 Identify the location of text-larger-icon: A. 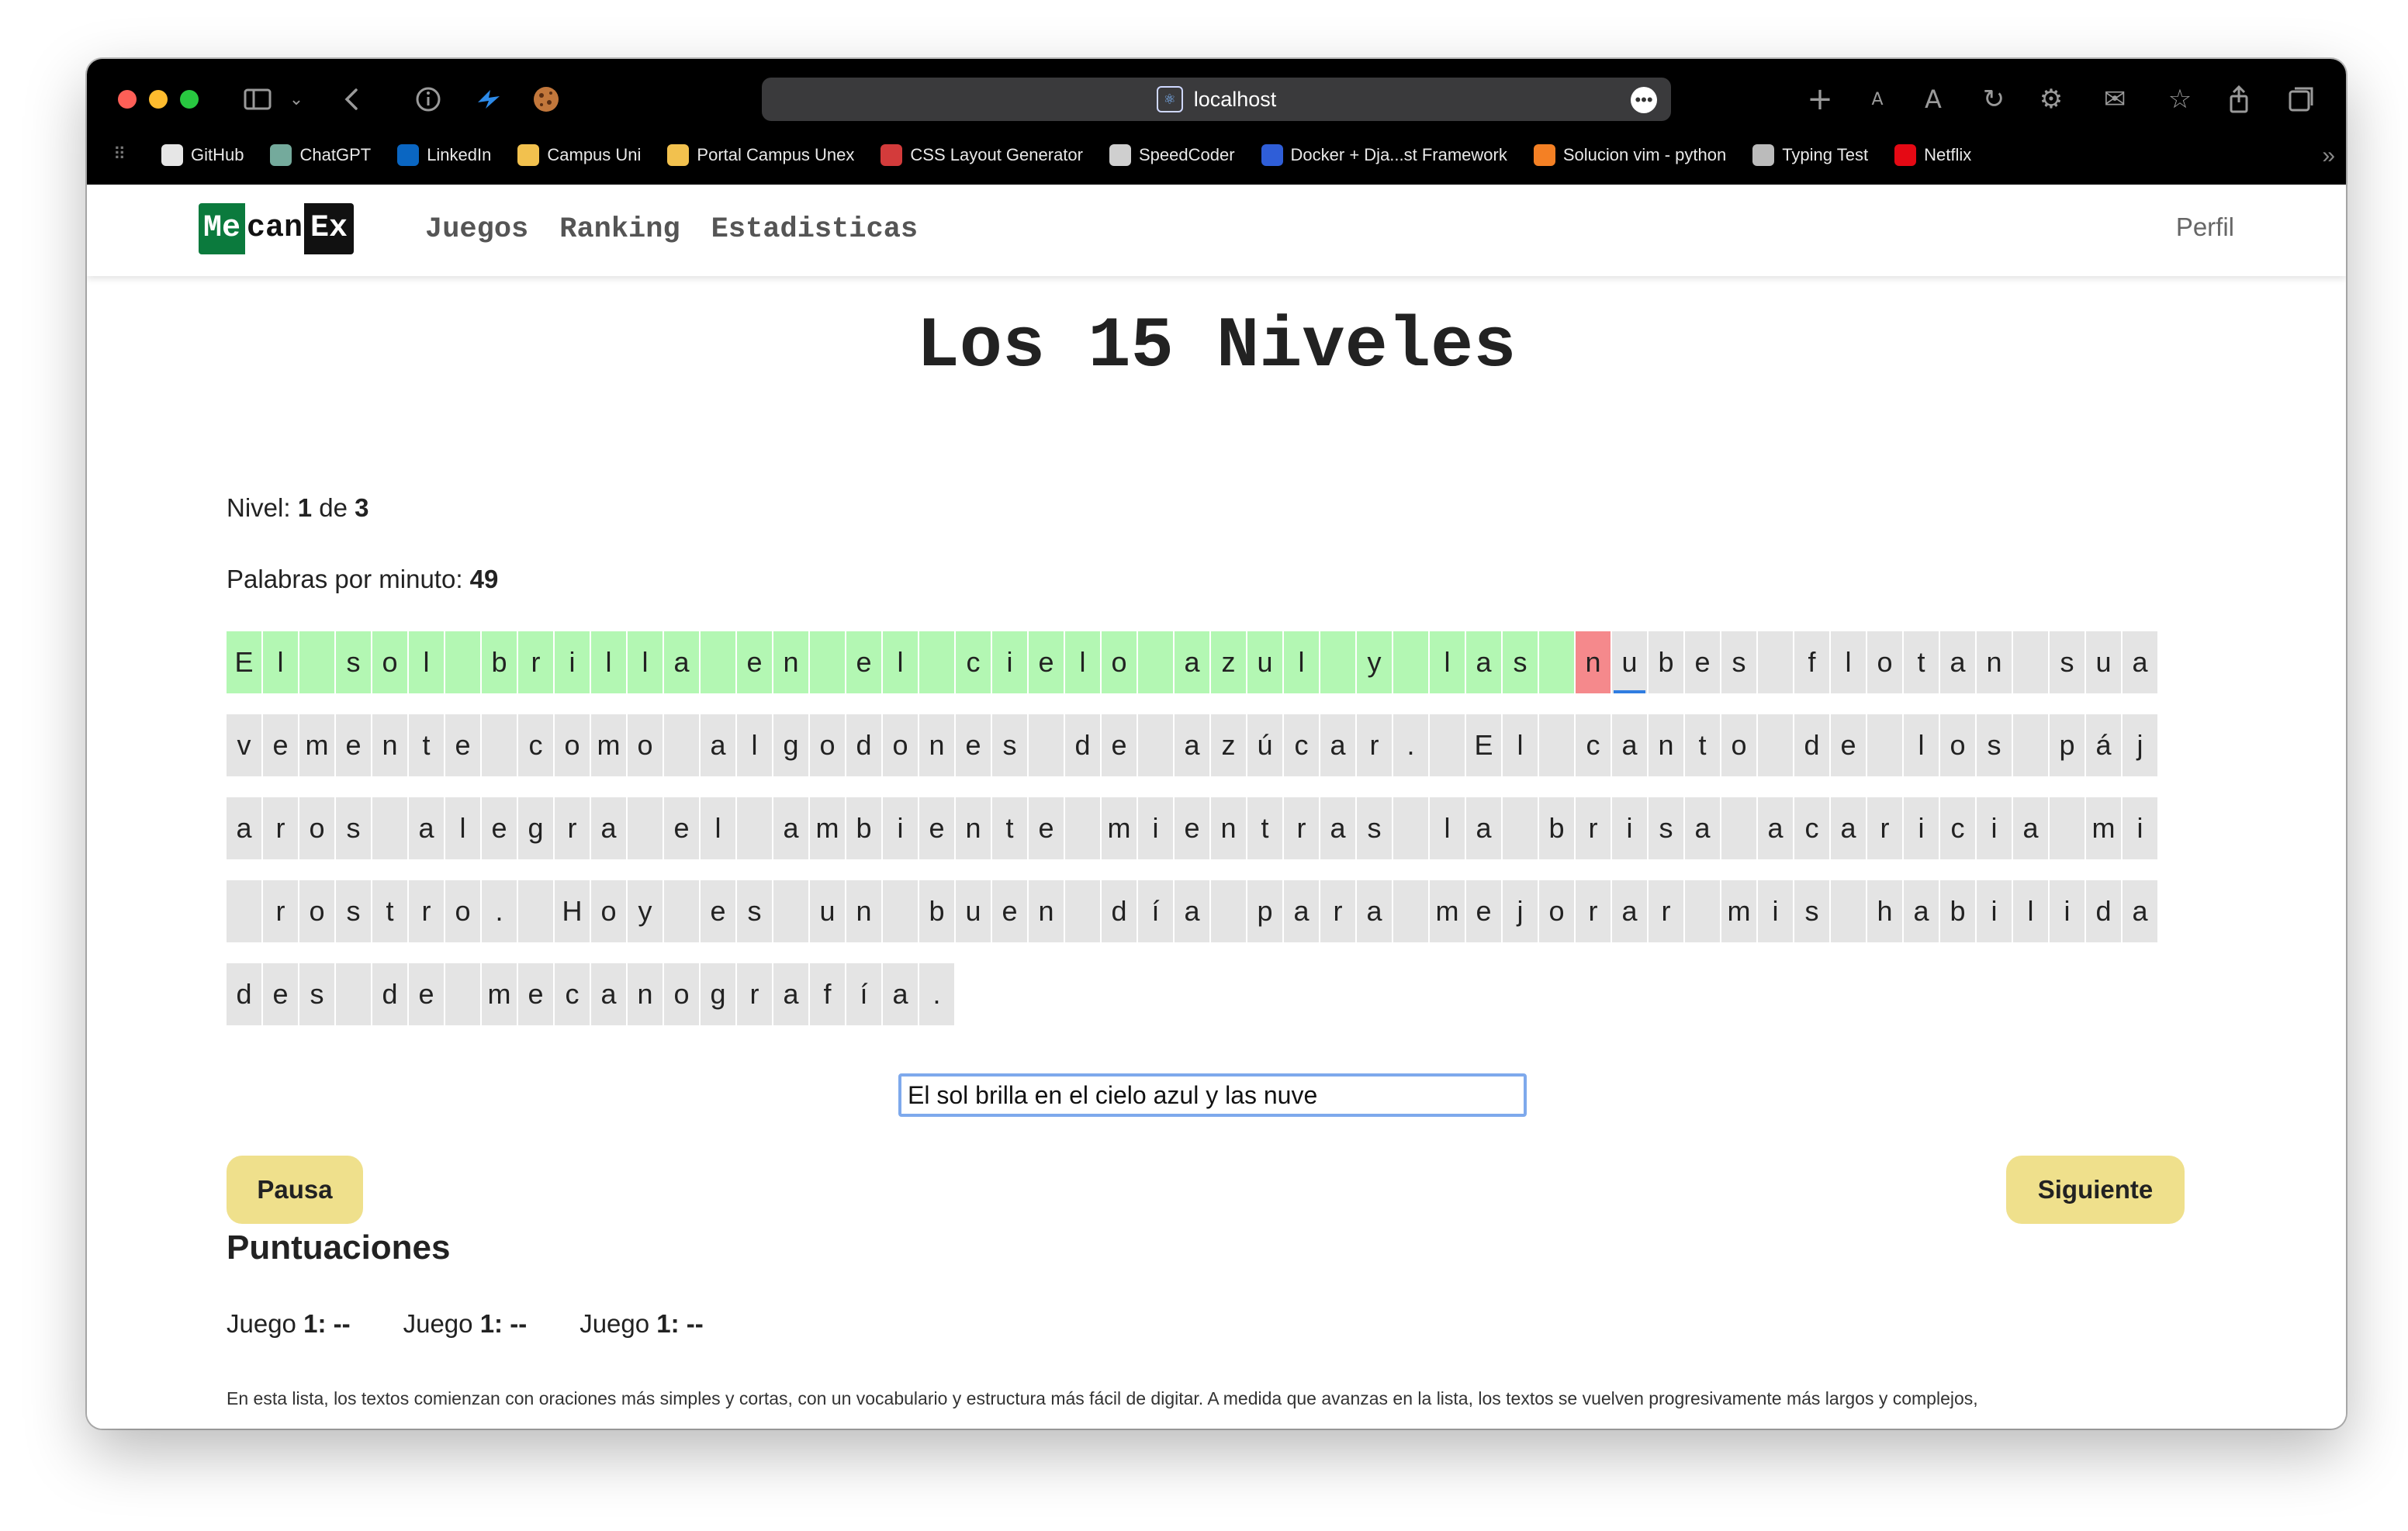
(1933, 99).